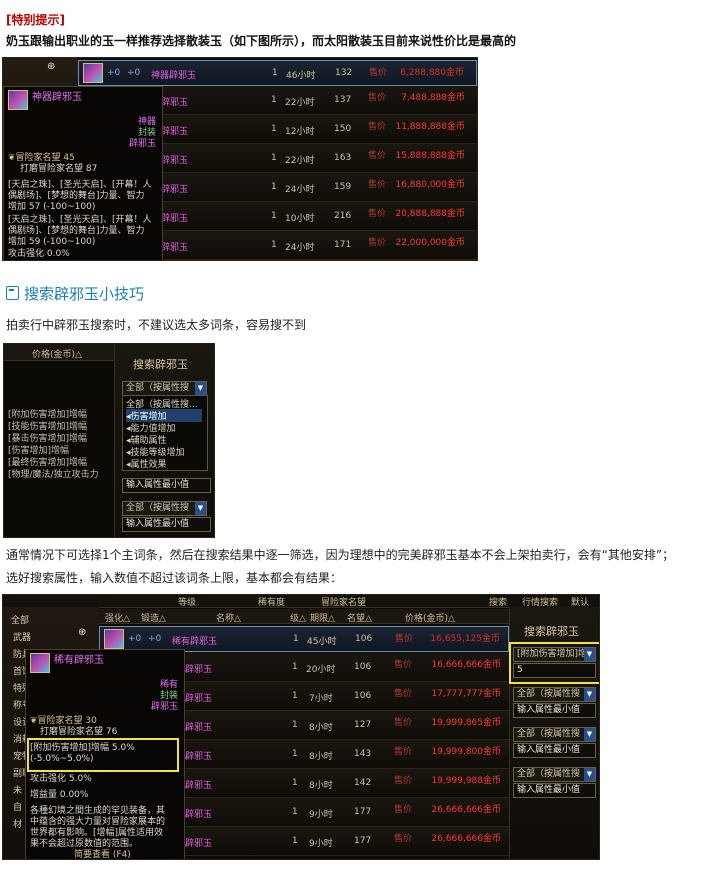 The image size is (720, 876). I want to click on min-value-input-2: 输入属性最小值, so click(166, 524).